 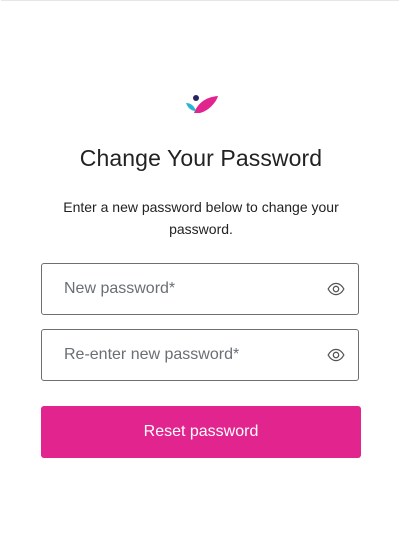 I want to click on new-password-input, so click(x=177, y=289).